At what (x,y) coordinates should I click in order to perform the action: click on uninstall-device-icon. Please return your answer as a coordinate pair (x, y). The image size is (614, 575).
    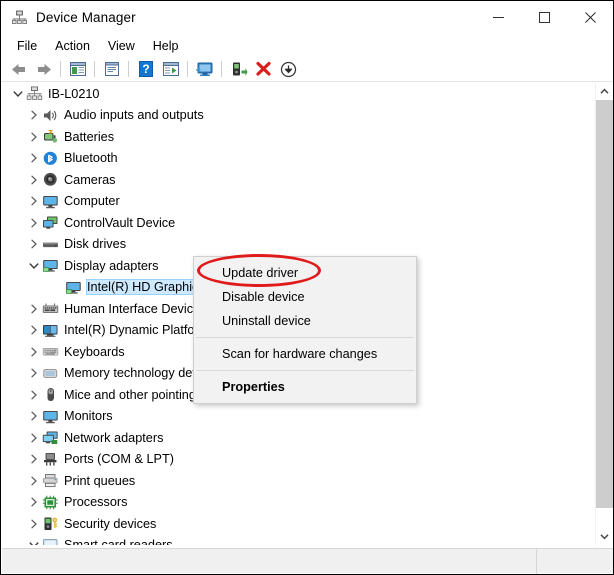
    Looking at the image, I should click on (263, 68).